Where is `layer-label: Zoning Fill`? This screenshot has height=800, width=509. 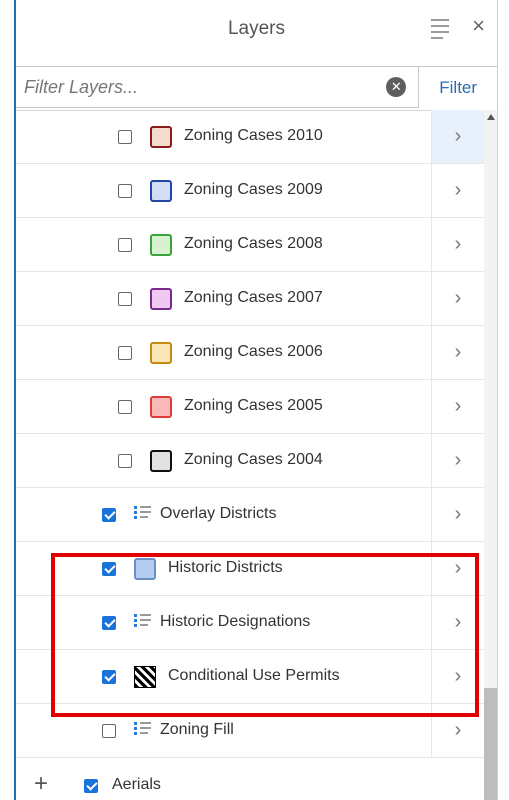 layer-label: Zoning Fill is located at coordinates (197, 729).